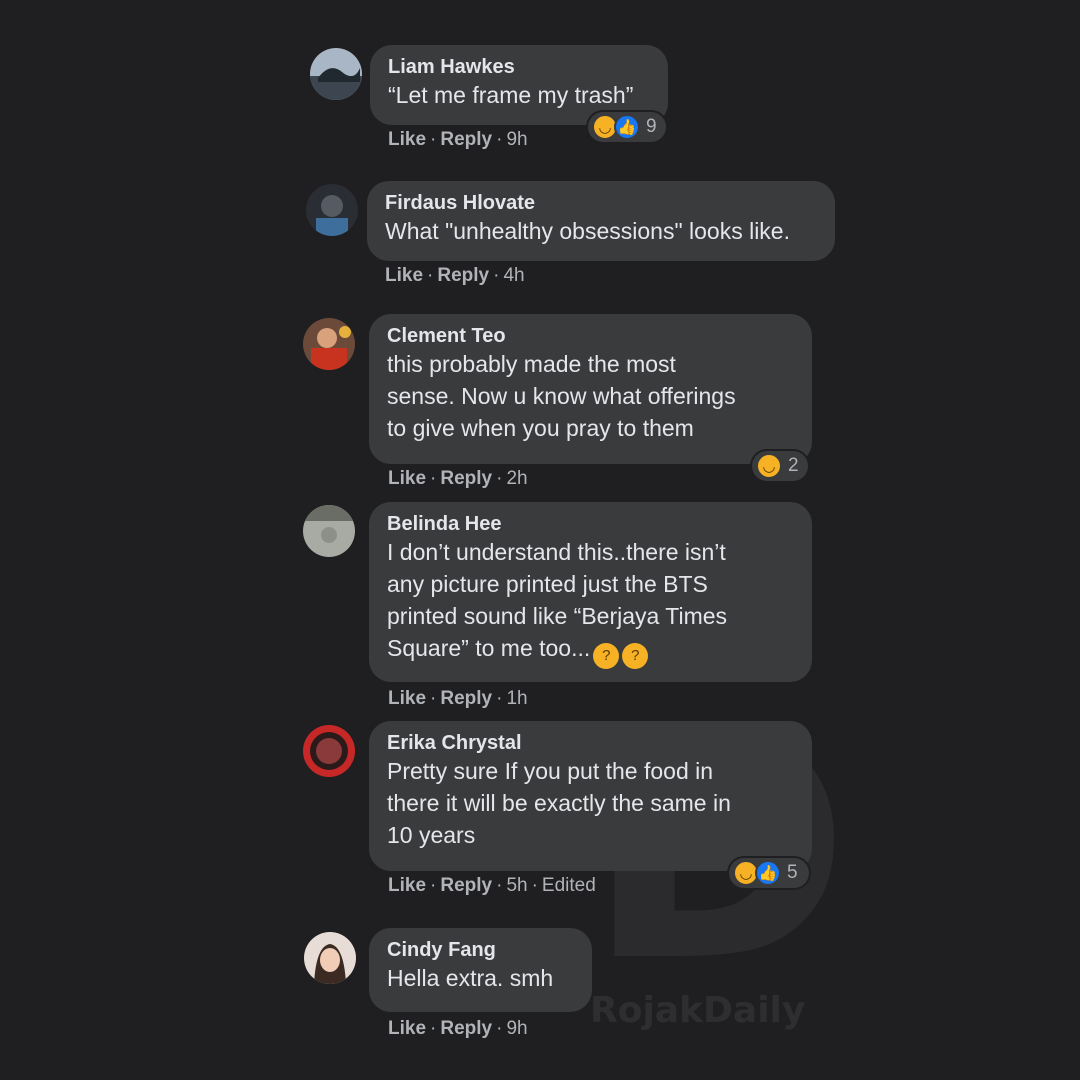 Image resolution: width=1080 pixels, height=1080 pixels. Describe the element at coordinates (513, 275) in the screenshot. I see `timestamp: 4h` at that location.